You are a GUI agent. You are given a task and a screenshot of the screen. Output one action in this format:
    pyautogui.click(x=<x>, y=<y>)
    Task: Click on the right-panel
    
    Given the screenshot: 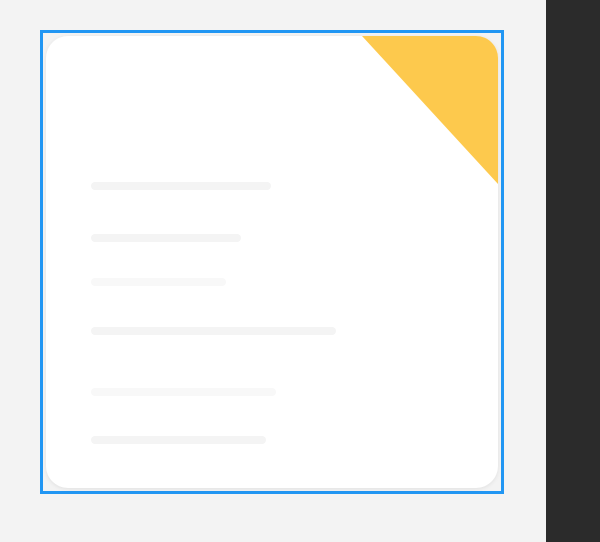 What is the action you would take?
    pyautogui.click(x=573, y=271)
    